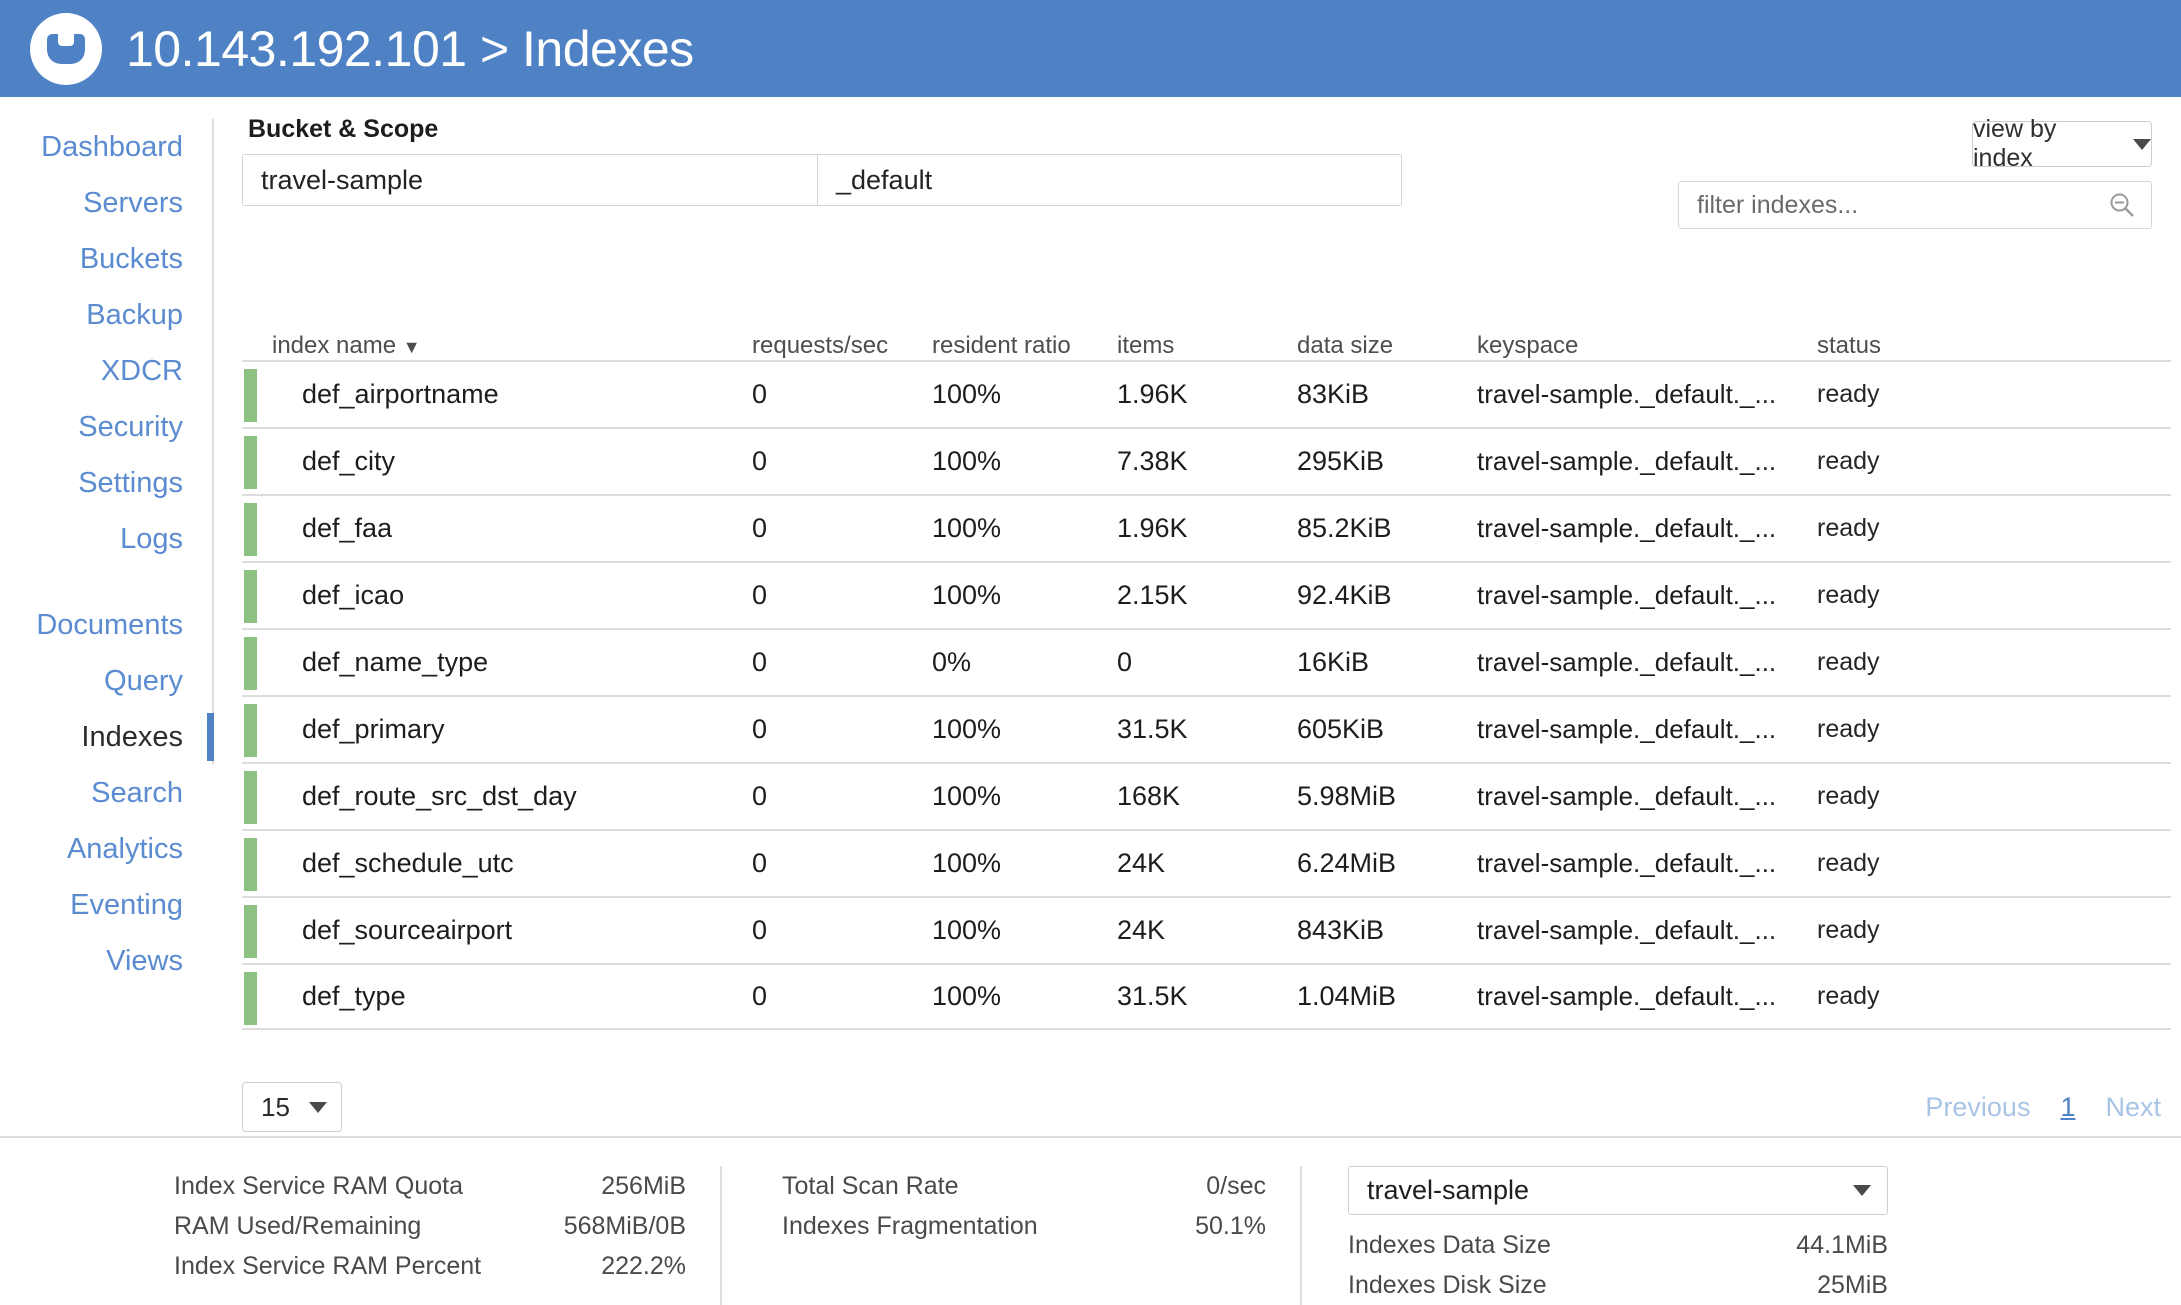  I want to click on sidebar-item-analytics: Analytics, so click(106, 849).